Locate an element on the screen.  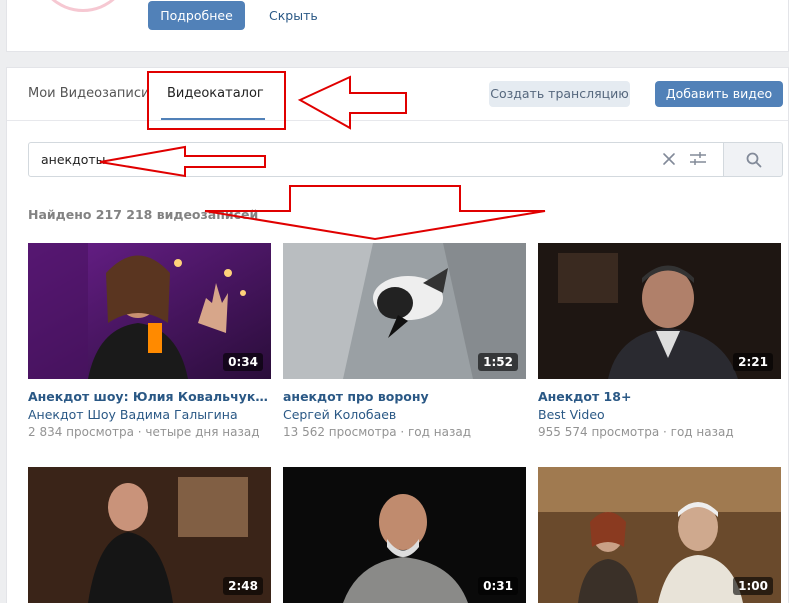
hide-link: Скрыть is located at coordinates (293, 15).